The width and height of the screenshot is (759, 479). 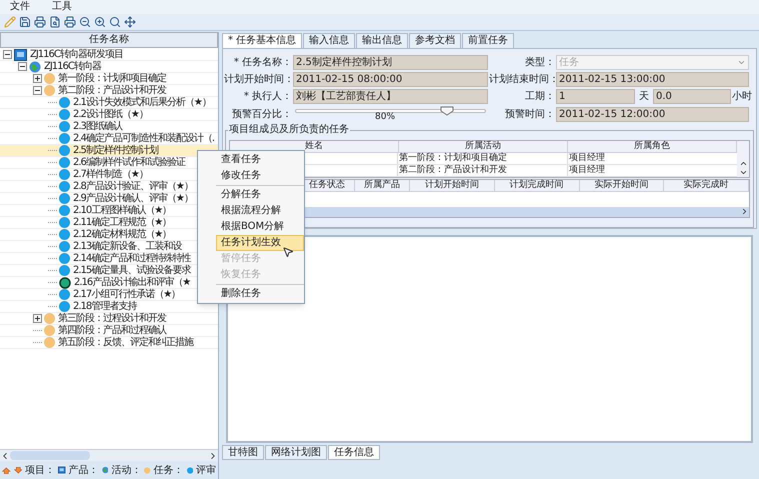 What do you see at coordinates (329, 40) in the screenshot?
I see `tab: 输入信息` at bounding box center [329, 40].